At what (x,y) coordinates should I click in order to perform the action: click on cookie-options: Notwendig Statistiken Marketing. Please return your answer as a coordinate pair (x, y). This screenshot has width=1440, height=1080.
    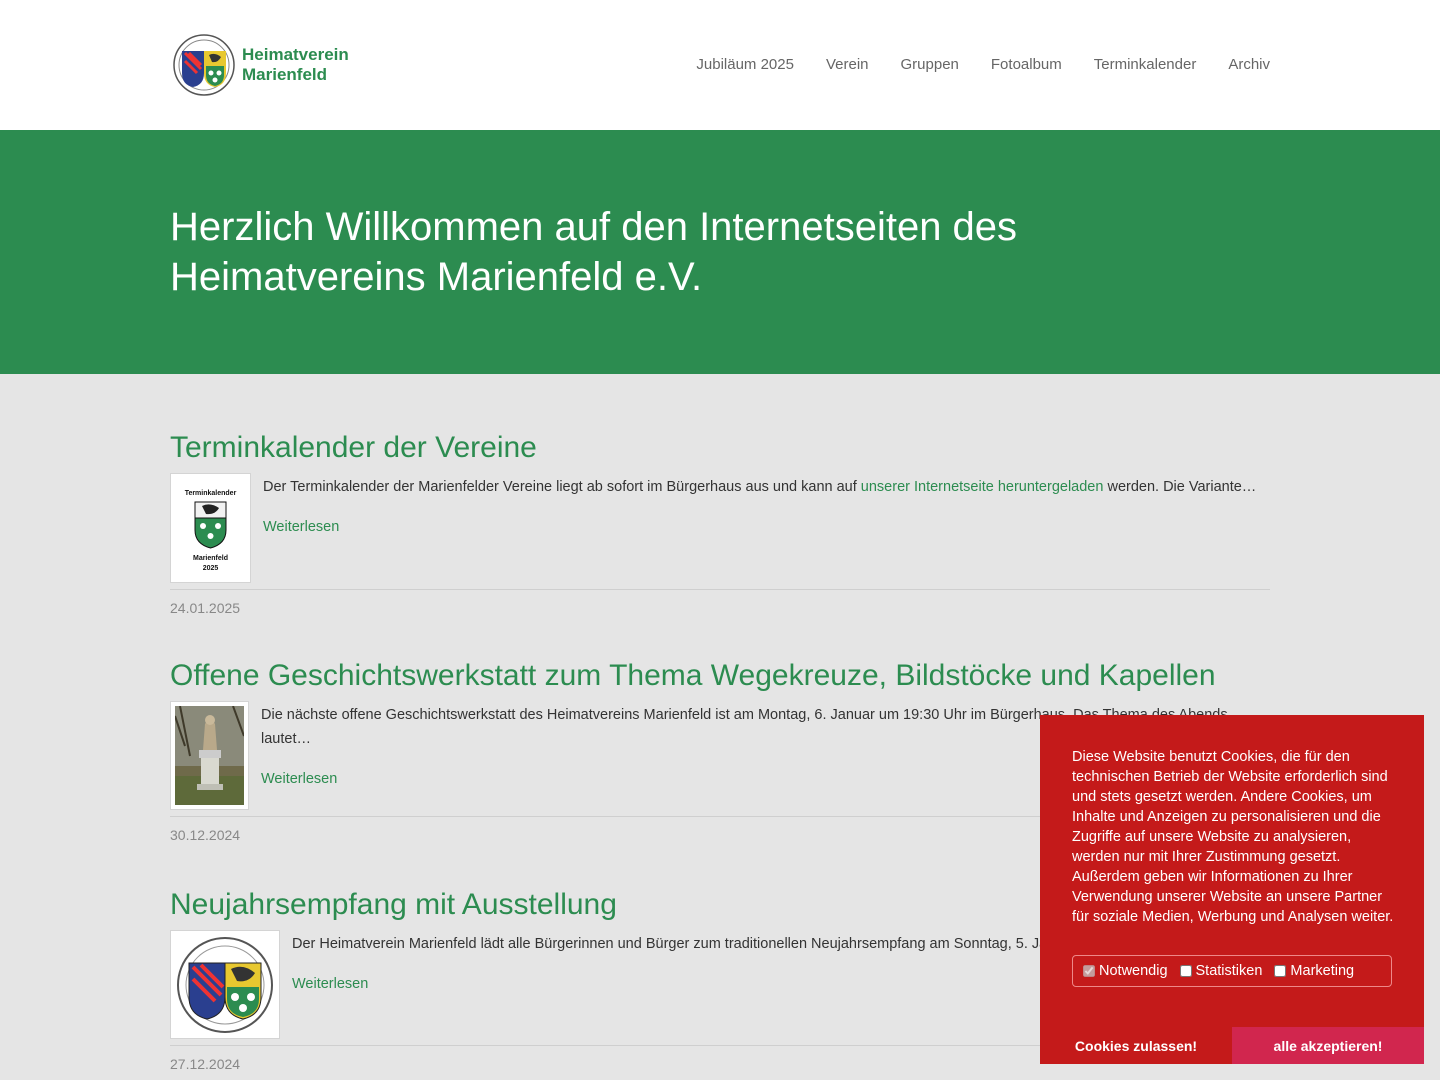
    Looking at the image, I should click on (1232, 971).